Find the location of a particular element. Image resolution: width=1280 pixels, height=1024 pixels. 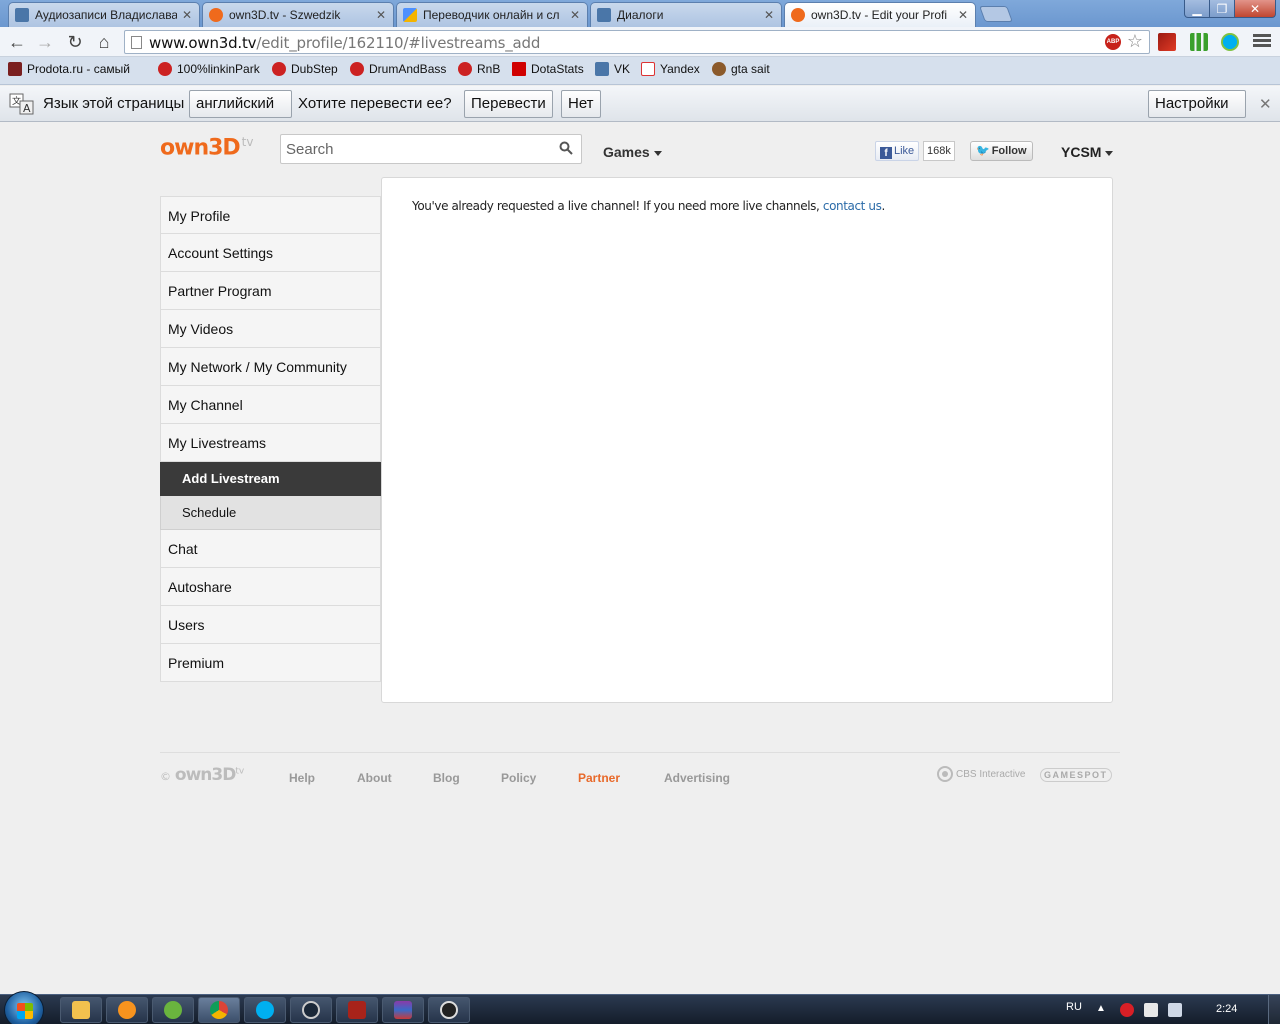

games-menu: Games is located at coordinates (632, 152).